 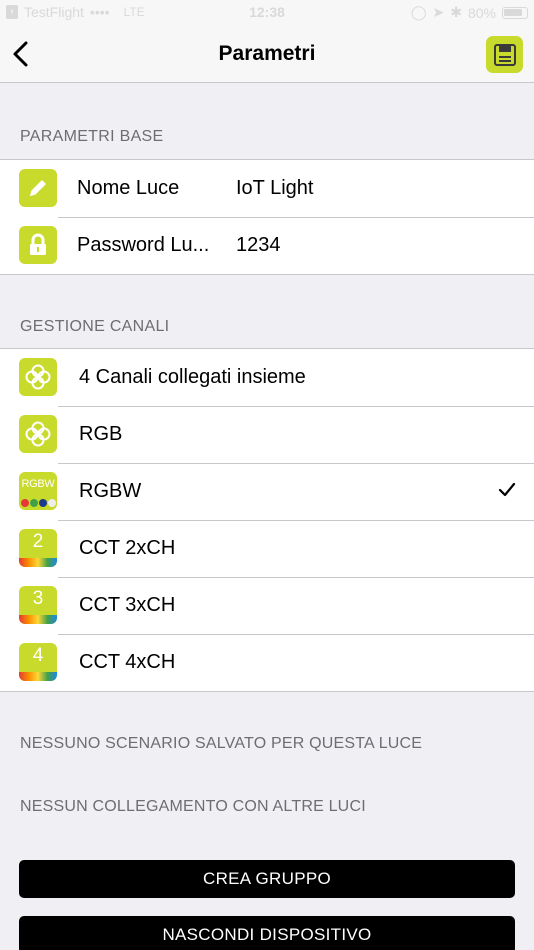 What do you see at coordinates (110, 491) in the screenshot?
I see `channel-option-label: RGBW` at bounding box center [110, 491].